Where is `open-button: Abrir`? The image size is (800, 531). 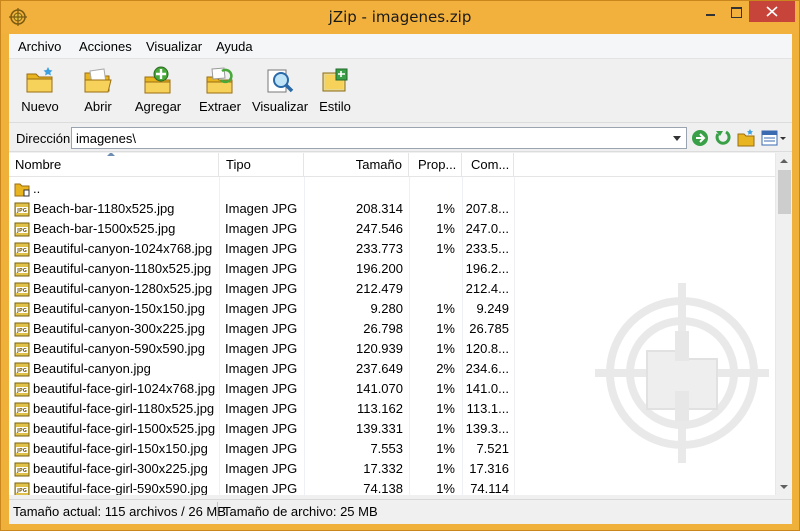 open-button: Abrir is located at coordinates (98, 91).